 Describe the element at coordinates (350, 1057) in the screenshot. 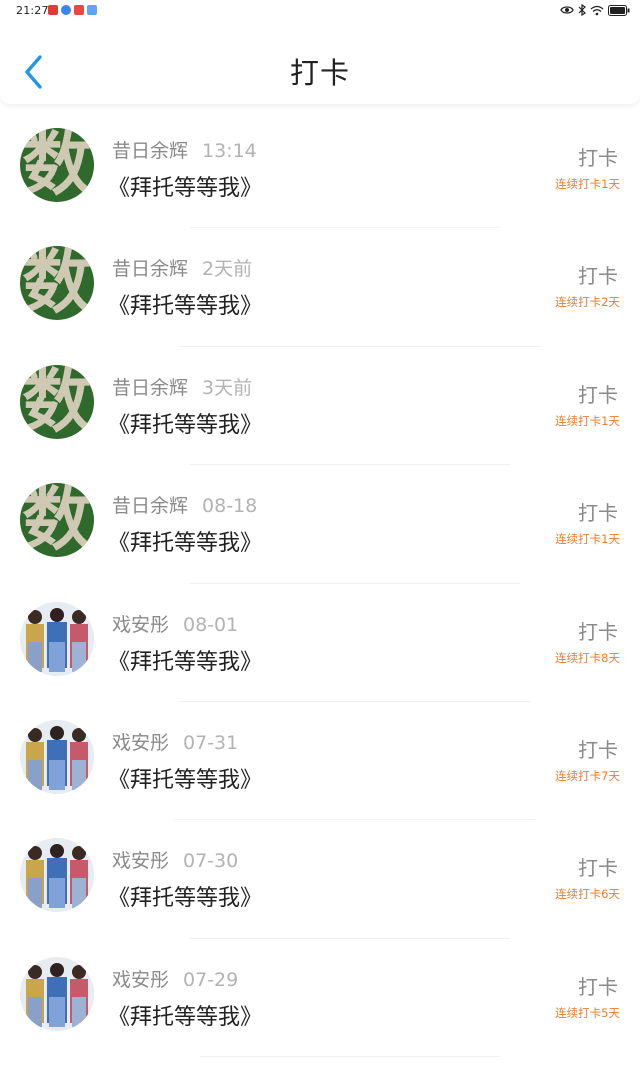

I see `divider` at that location.